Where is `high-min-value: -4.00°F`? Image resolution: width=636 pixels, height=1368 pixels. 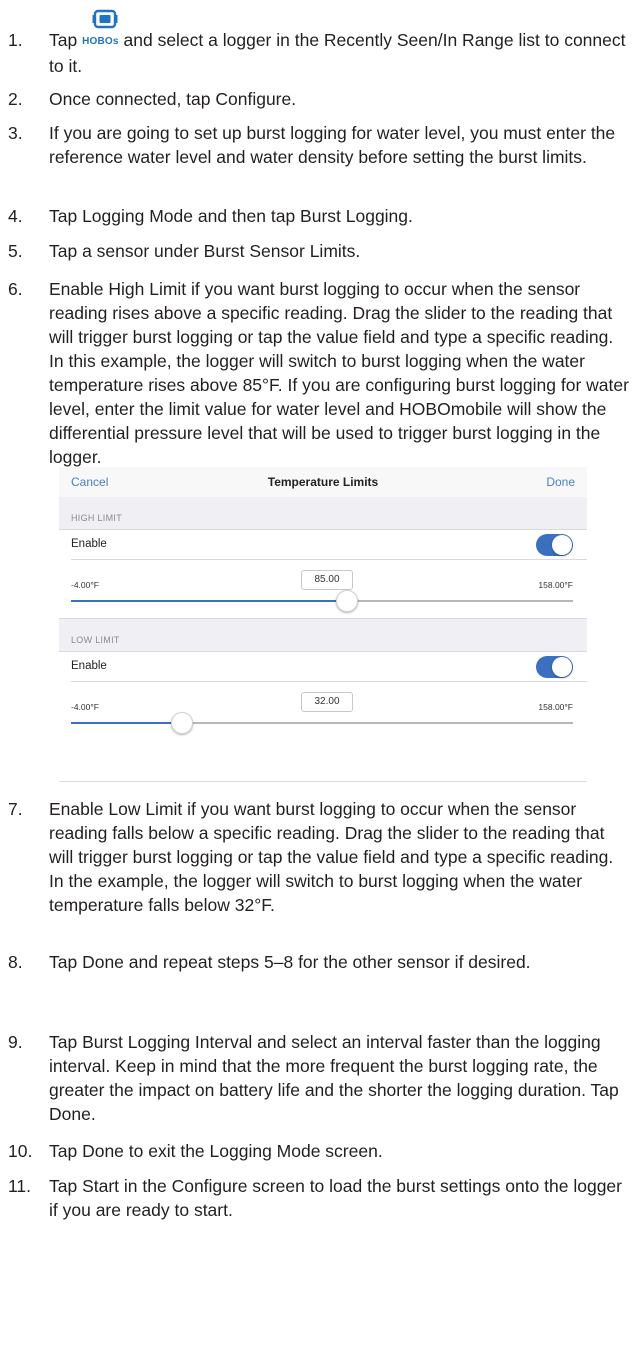 high-min-value: -4.00°F is located at coordinates (85, 585).